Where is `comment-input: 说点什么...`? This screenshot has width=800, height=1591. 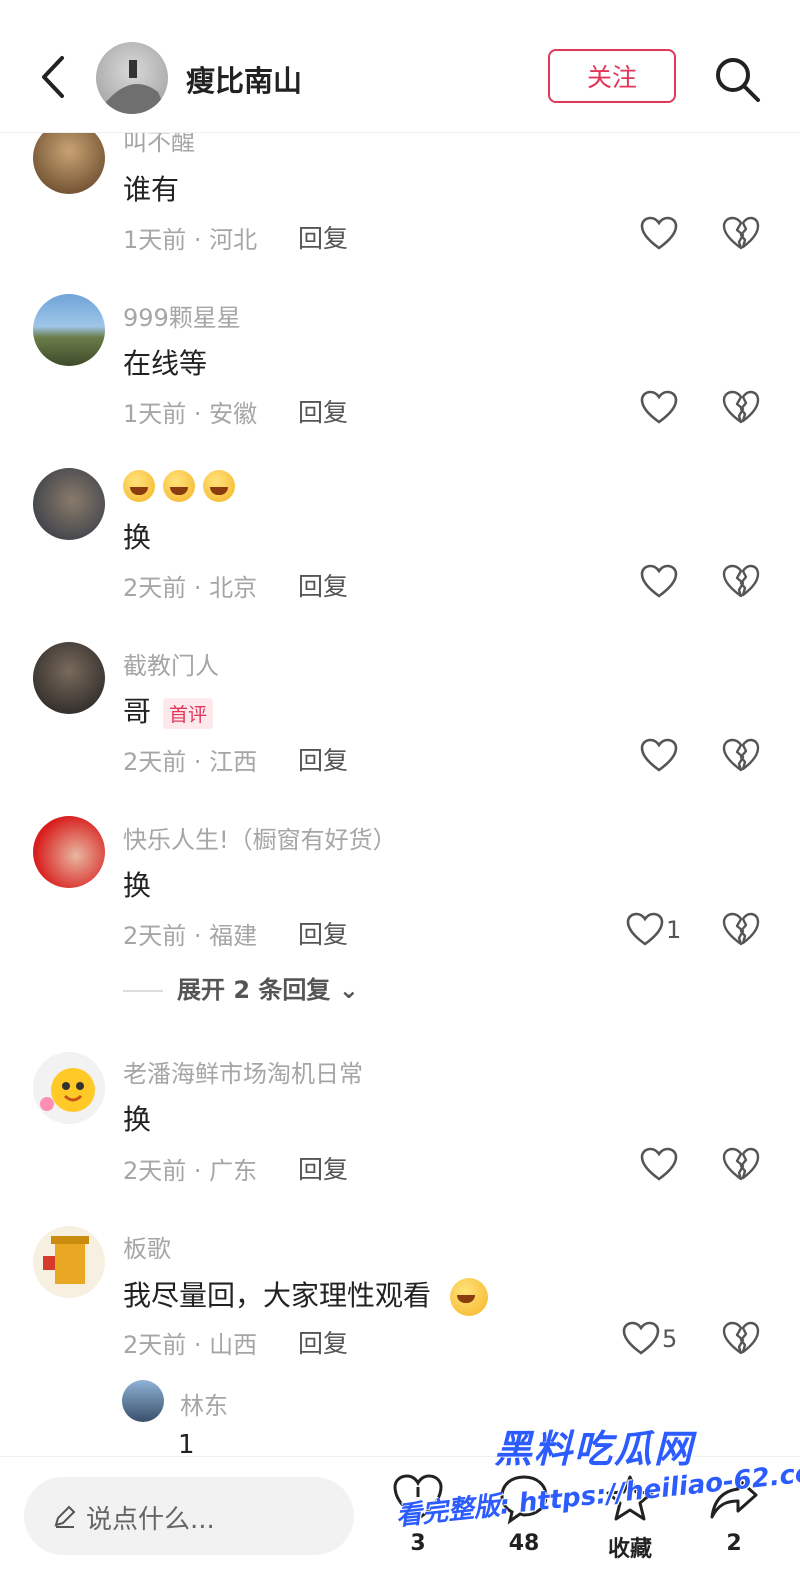 comment-input: 说点什么... is located at coordinates (189, 1516).